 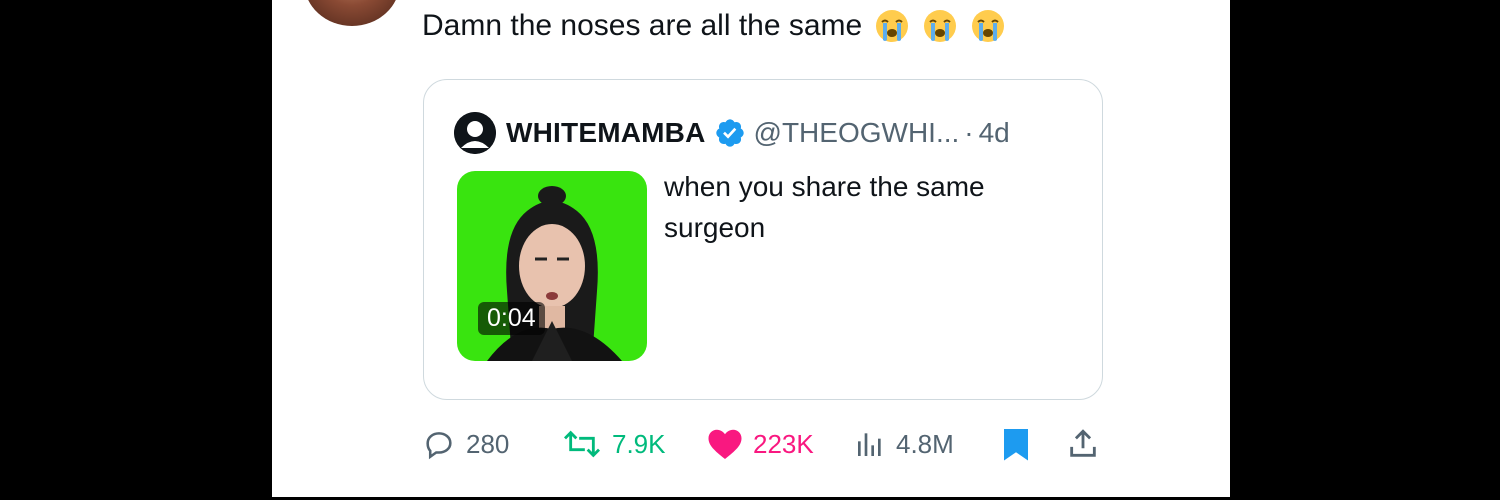 What do you see at coordinates (869, 444) in the screenshot?
I see `analytics-icon` at bounding box center [869, 444].